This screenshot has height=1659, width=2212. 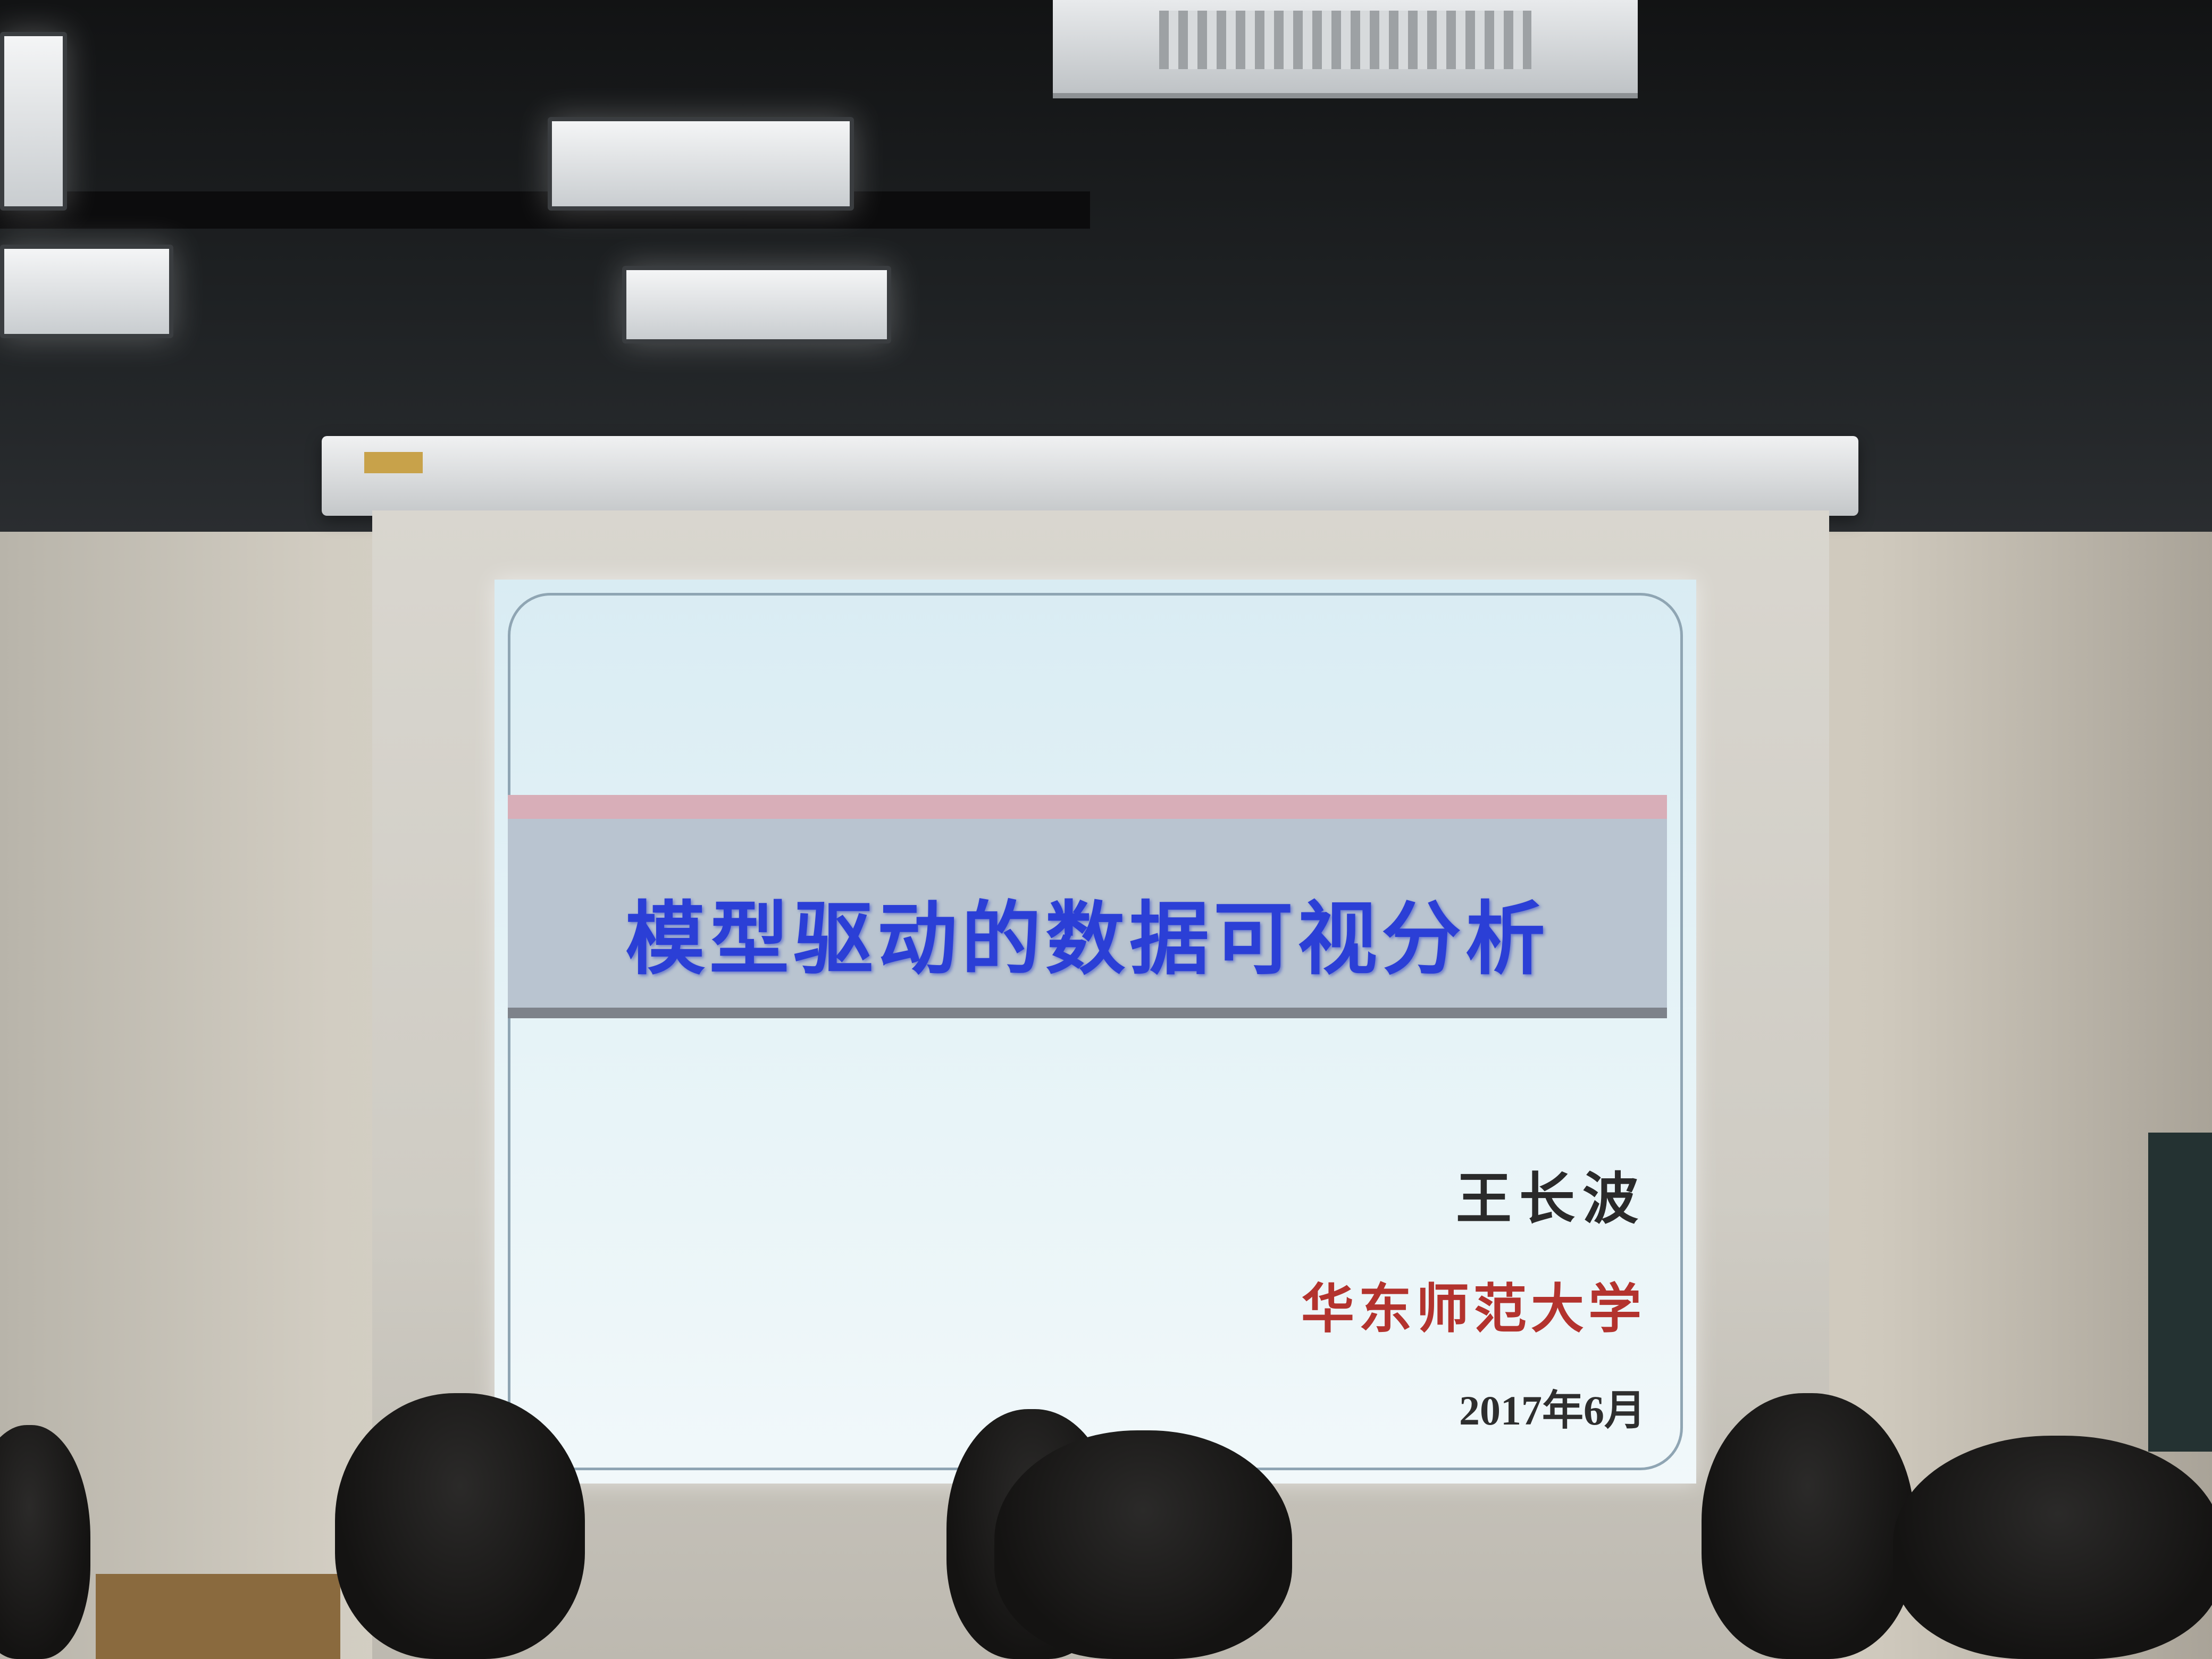 What do you see at coordinates (1090, 476) in the screenshot?
I see `projector-screen-housing` at bounding box center [1090, 476].